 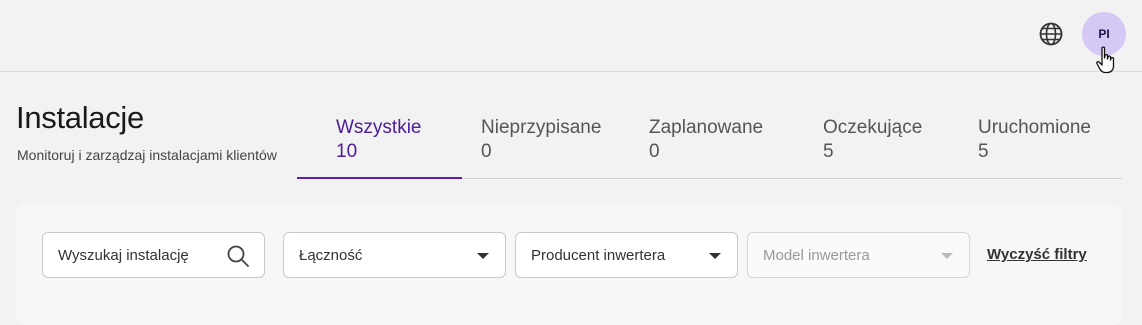 I want to click on inverter-model-select: Model inwertera, so click(x=858, y=255).